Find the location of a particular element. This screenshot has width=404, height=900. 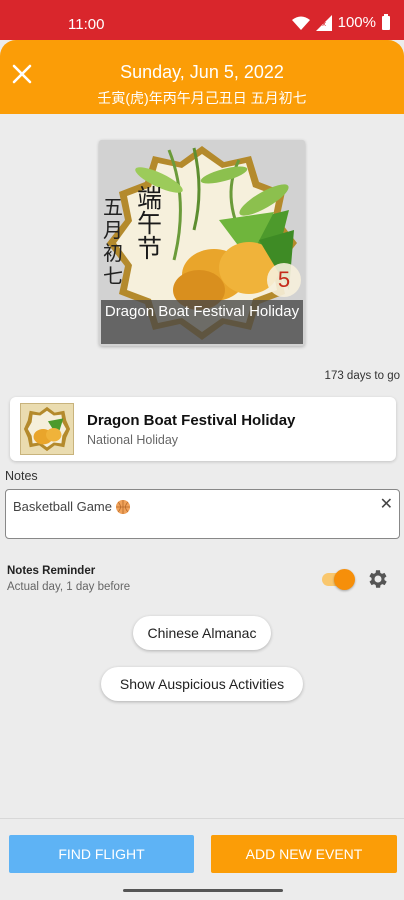

find-flight-button: FIND FLIGHT is located at coordinates (101, 854).